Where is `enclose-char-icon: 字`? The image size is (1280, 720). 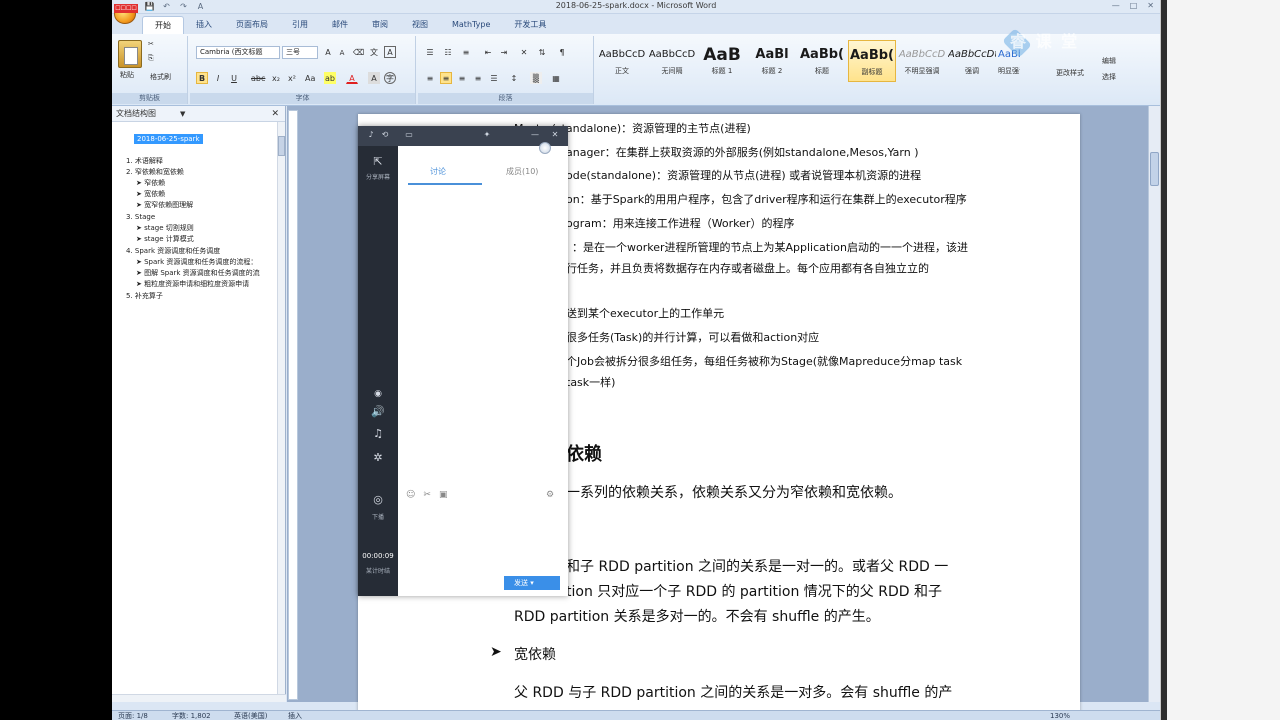 enclose-char-icon: 字 is located at coordinates (390, 78).